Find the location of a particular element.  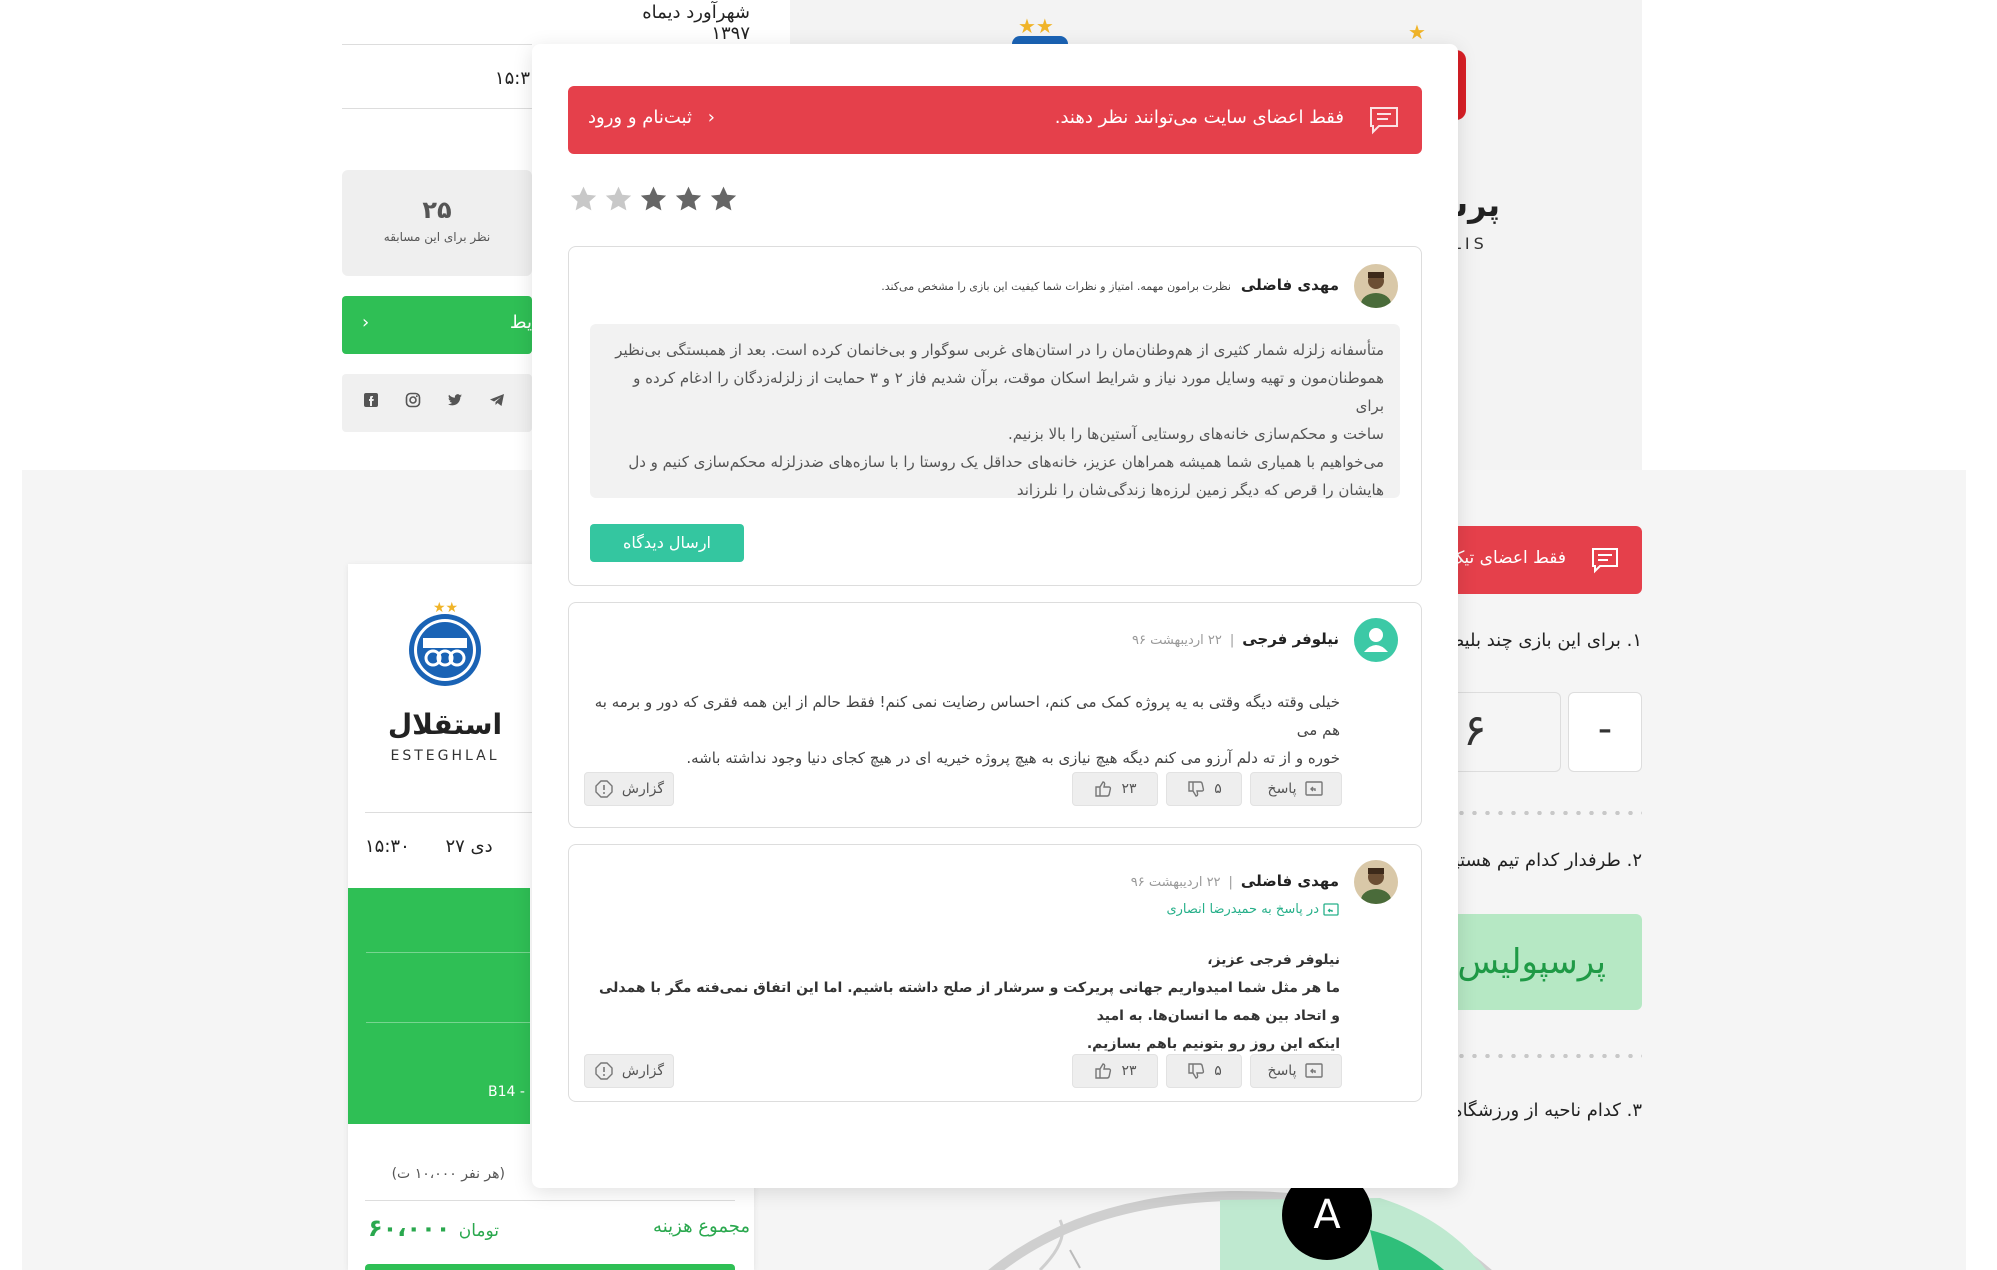

total-cost-label: مجموع هزینه is located at coordinates (701, 1226).